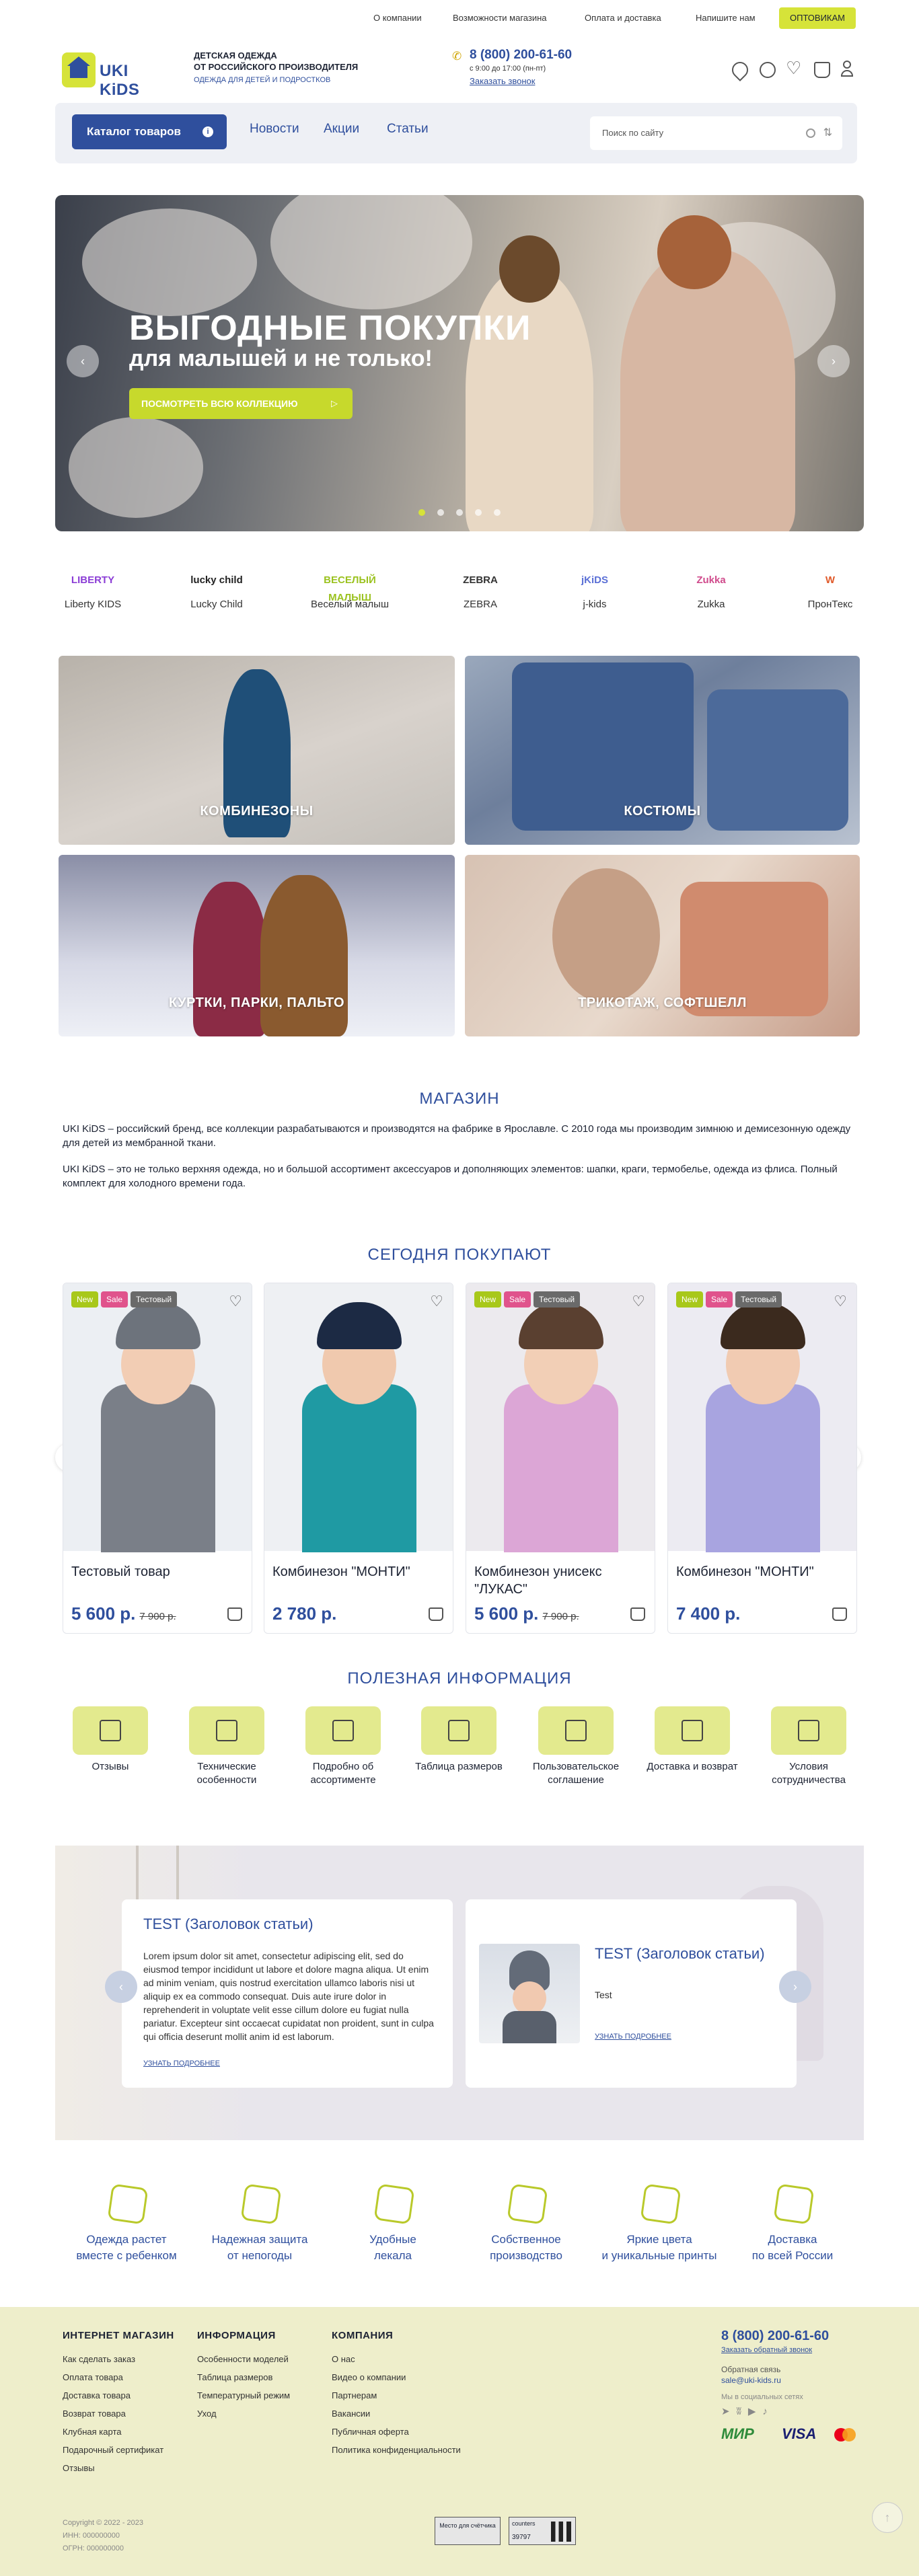  What do you see at coordinates (113, 2413) in the screenshot?
I see `footer-link: Возврат товара` at bounding box center [113, 2413].